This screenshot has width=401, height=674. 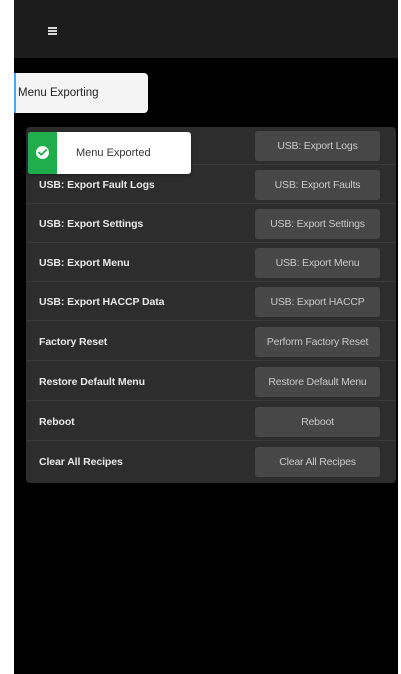 I want to click on row-export-haccp: USB: Export HACCP Data USB: Export HACCP, so click(x=211, y=302).